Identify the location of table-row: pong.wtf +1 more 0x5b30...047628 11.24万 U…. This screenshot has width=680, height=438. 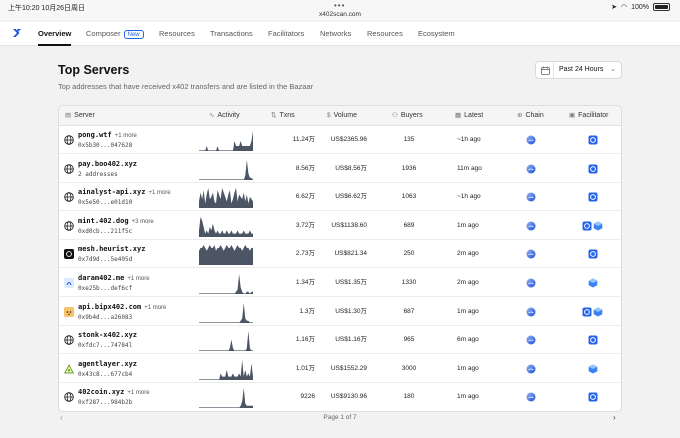
(340, 140).